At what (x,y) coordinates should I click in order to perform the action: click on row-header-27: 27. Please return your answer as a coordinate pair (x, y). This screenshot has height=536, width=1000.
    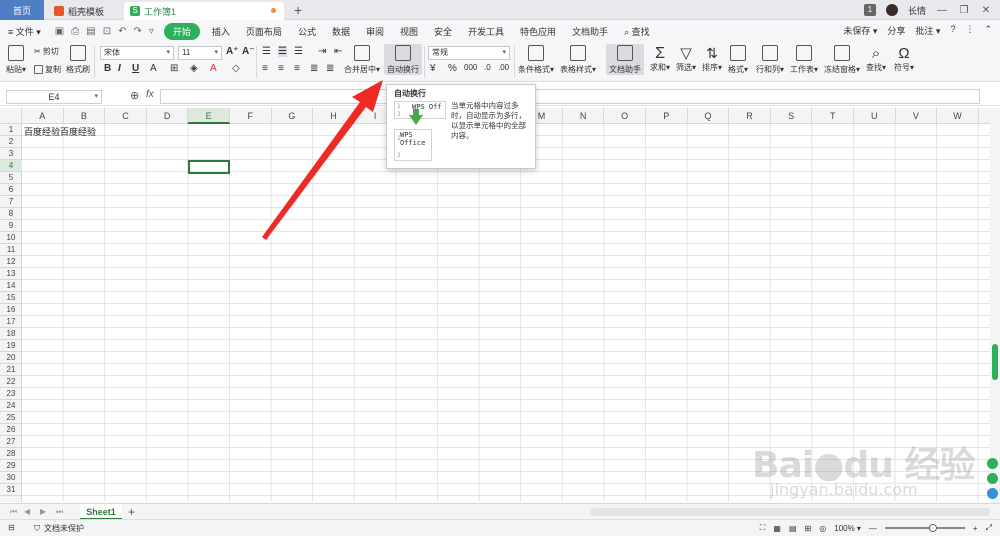
    Looking at the image, I should click on (11, 442).